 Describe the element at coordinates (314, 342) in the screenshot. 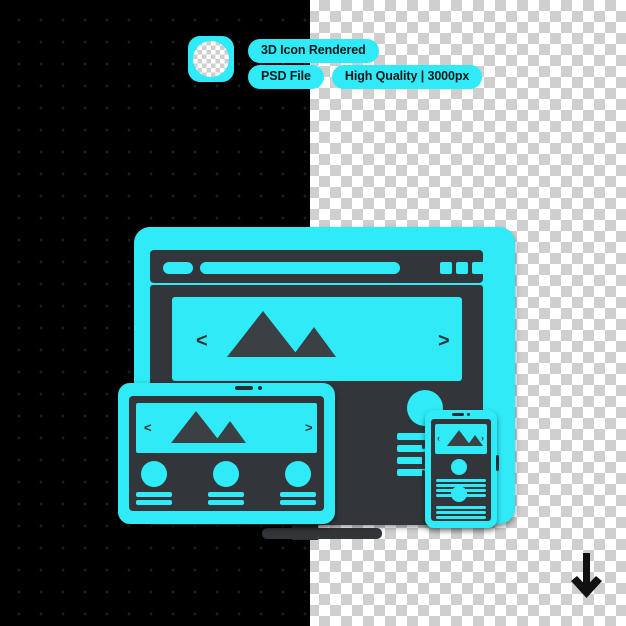

I see `mountain-small-icon` at that location.